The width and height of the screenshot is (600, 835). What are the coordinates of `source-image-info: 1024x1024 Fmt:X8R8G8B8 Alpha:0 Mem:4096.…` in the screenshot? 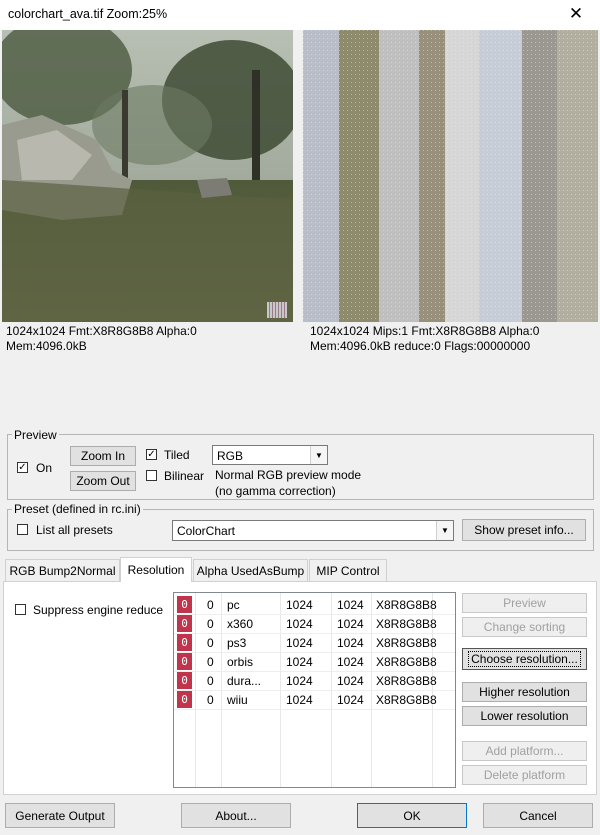 It's located at (101, 339).